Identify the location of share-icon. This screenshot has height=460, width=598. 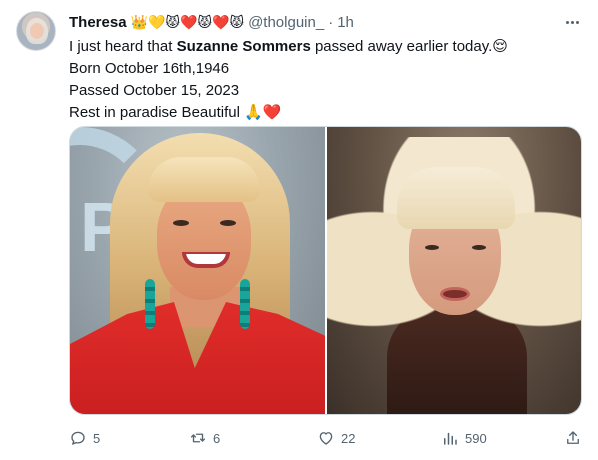
(573, 437).